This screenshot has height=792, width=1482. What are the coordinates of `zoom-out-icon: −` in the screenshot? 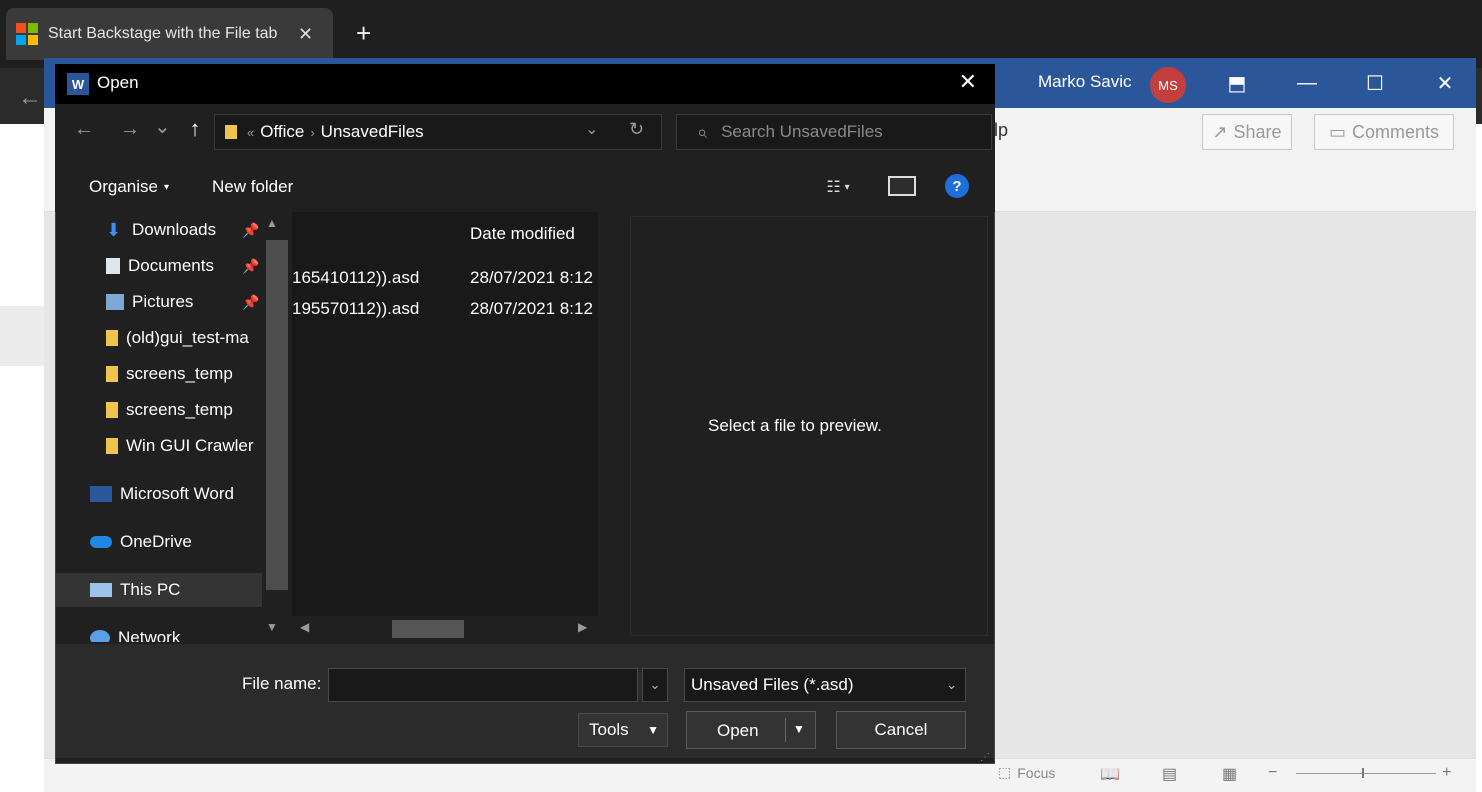 It's located at (1272, 773).